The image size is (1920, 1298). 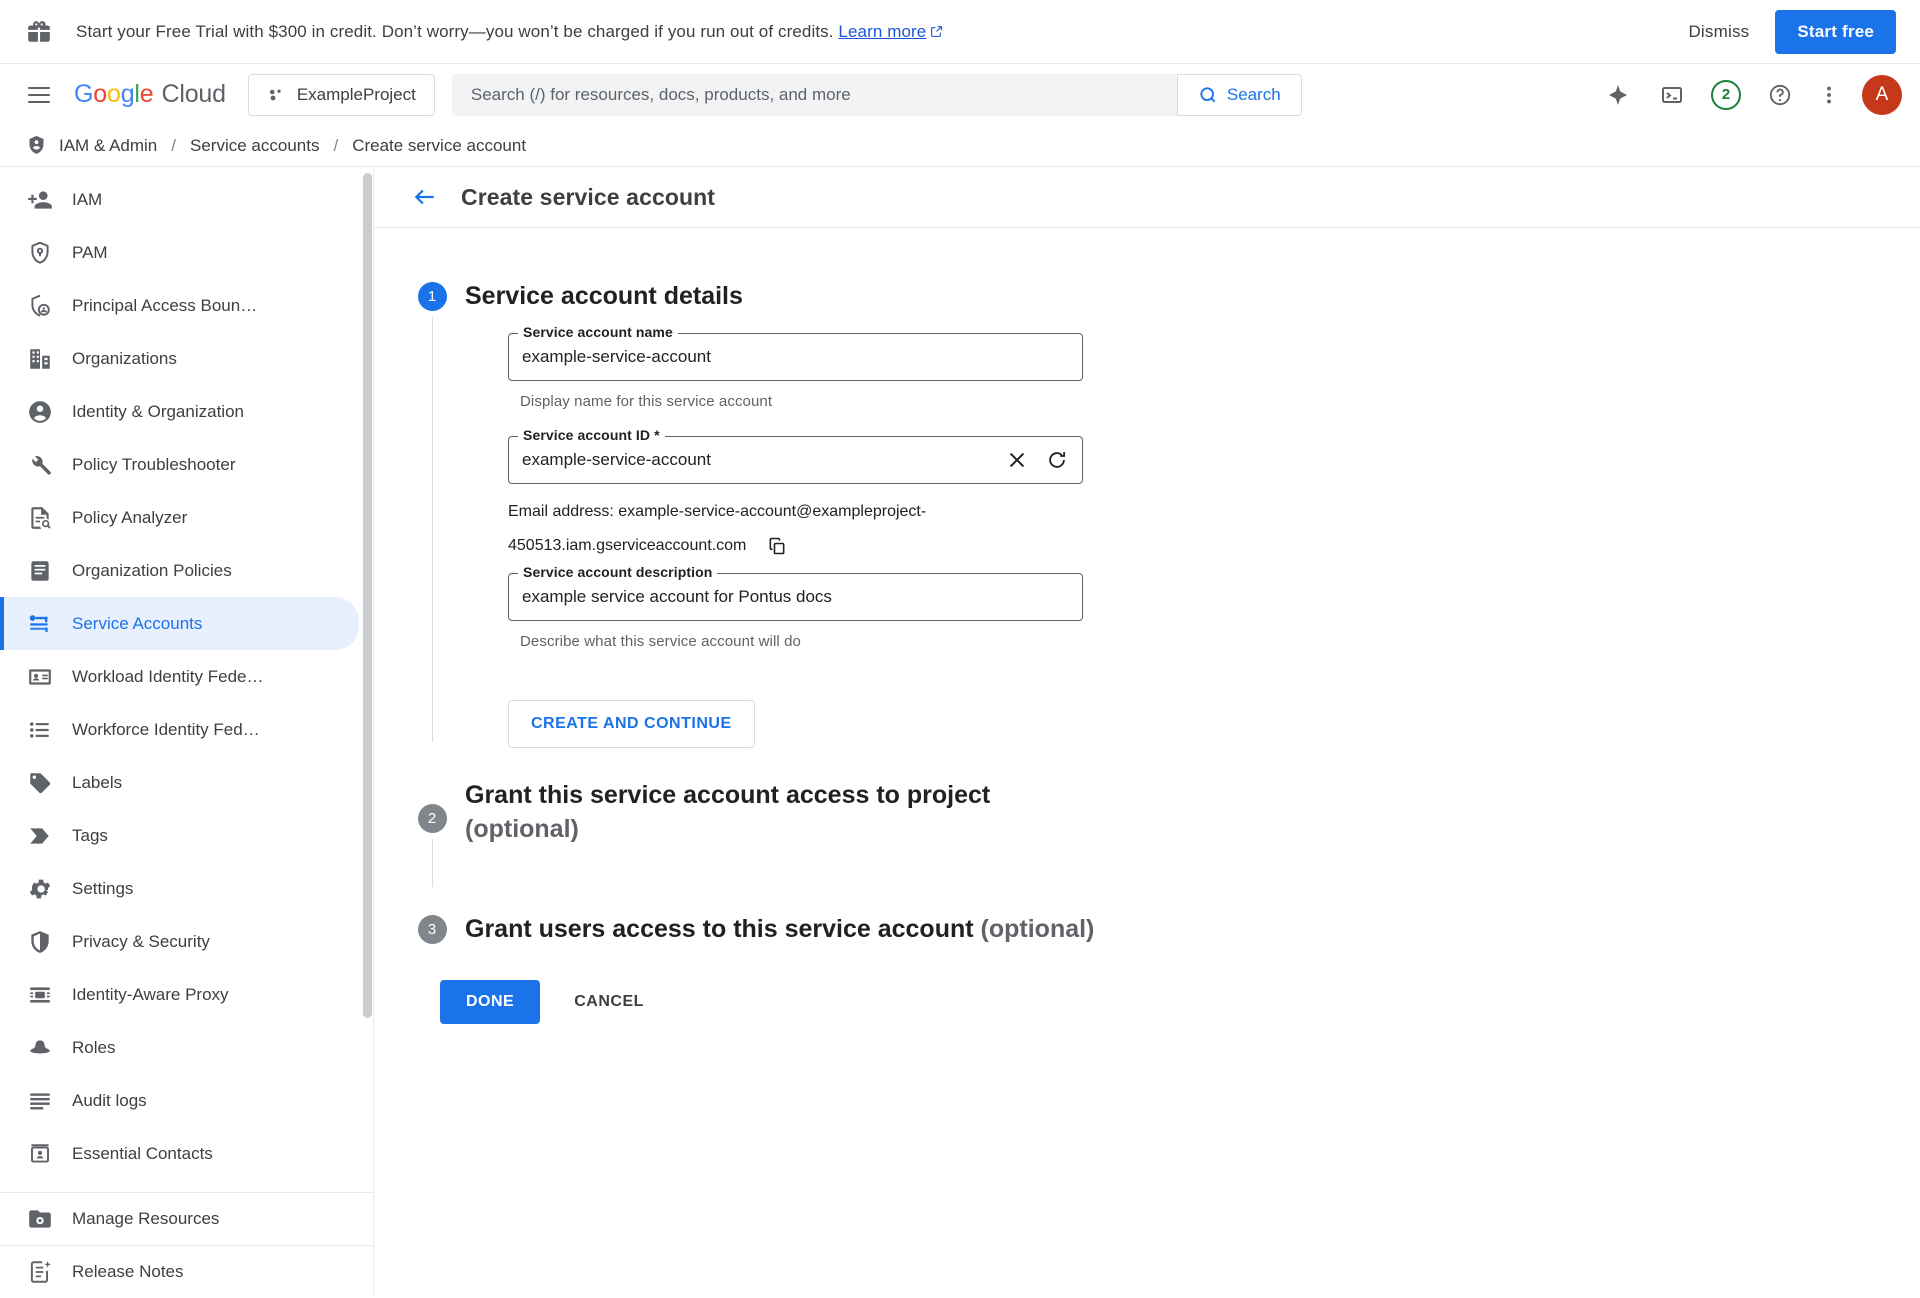 I want to click on sidebar-item-privacy-security: Privacy & Security, so click(x=186, y=941).